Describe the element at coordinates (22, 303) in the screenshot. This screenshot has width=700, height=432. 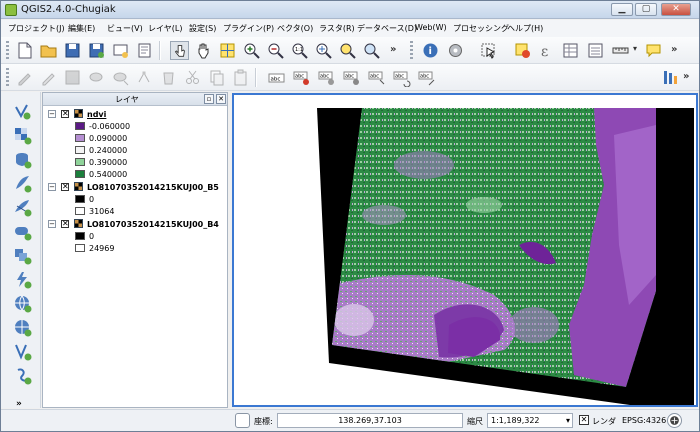
I see `add-wfs-layer-icon` at that location.